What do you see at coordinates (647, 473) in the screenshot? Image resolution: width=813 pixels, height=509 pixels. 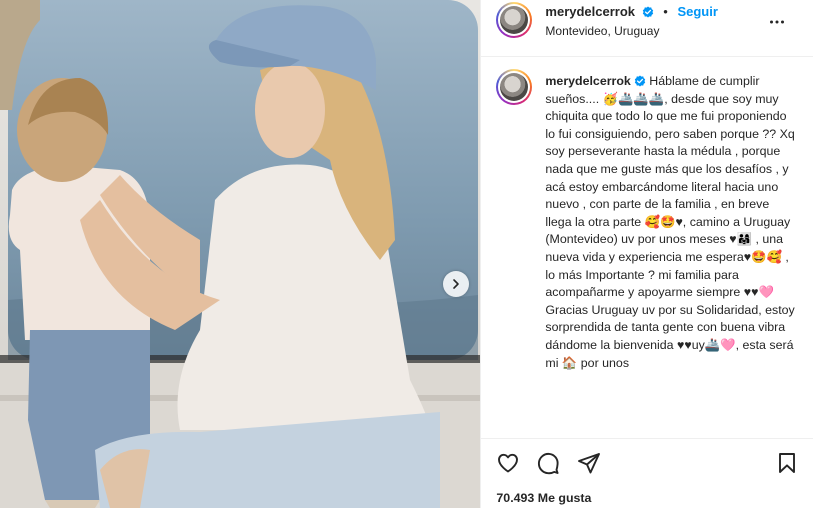 I see `actions-bar: 70.493 Me gusta` at bounding box center [647, 473].